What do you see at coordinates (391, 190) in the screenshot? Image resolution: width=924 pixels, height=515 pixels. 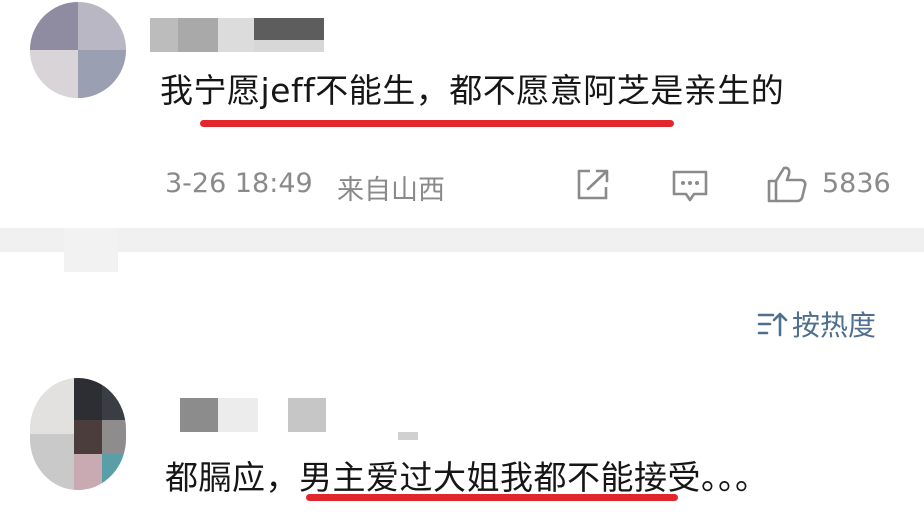 I see `comment-location: 来自山西` at bounding box center [391, 190].